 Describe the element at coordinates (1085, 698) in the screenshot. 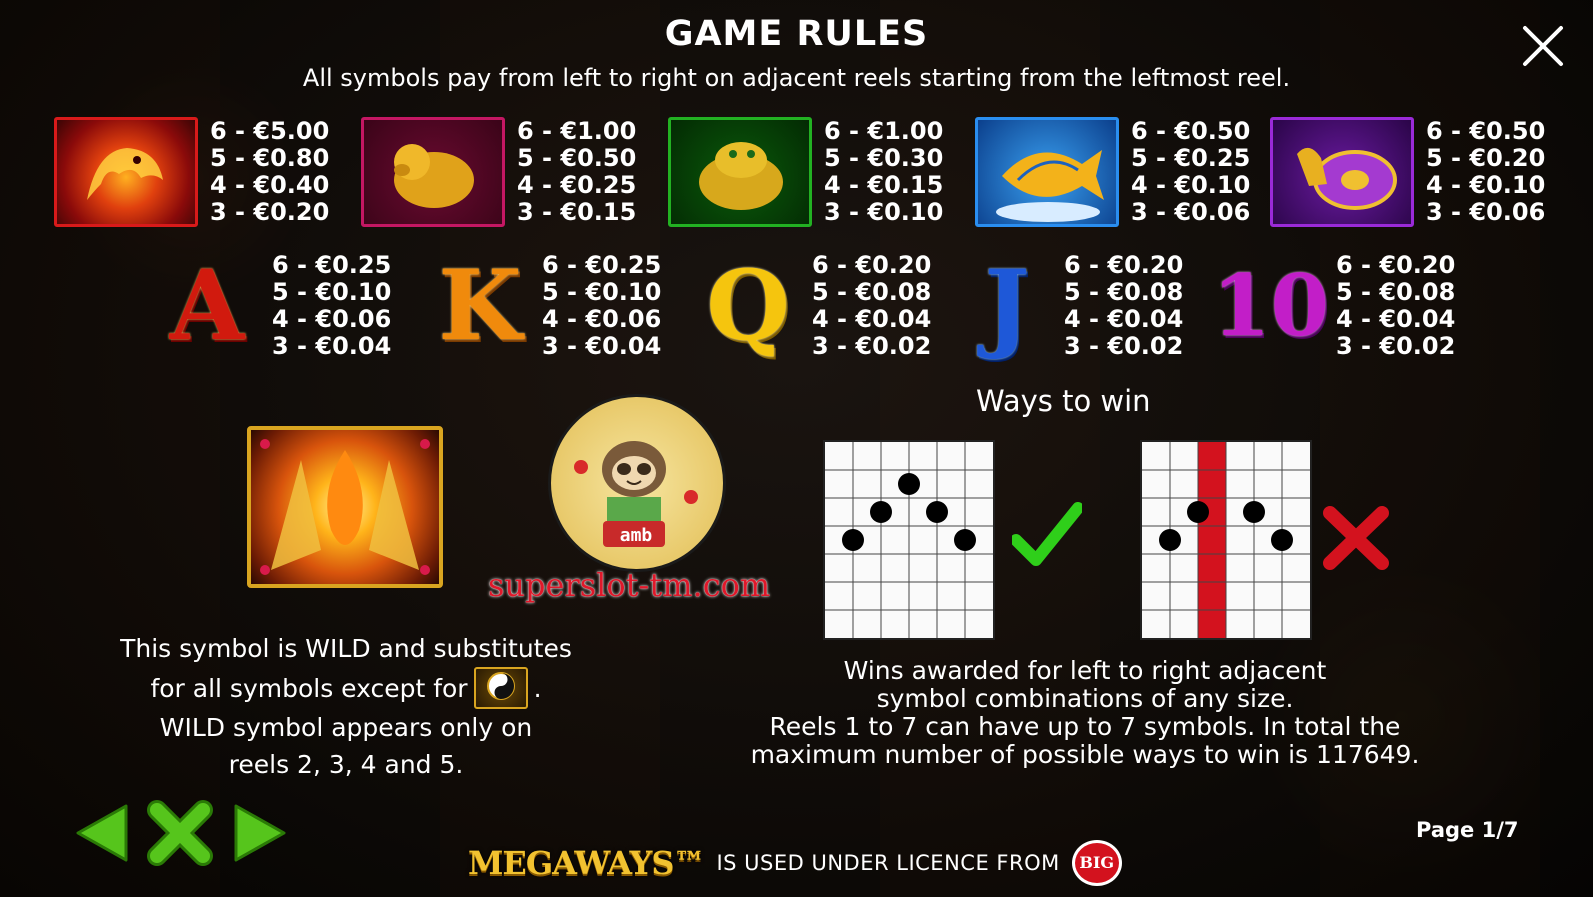

I see `ways-desc-line: symbol combinations of any size.` at that location.